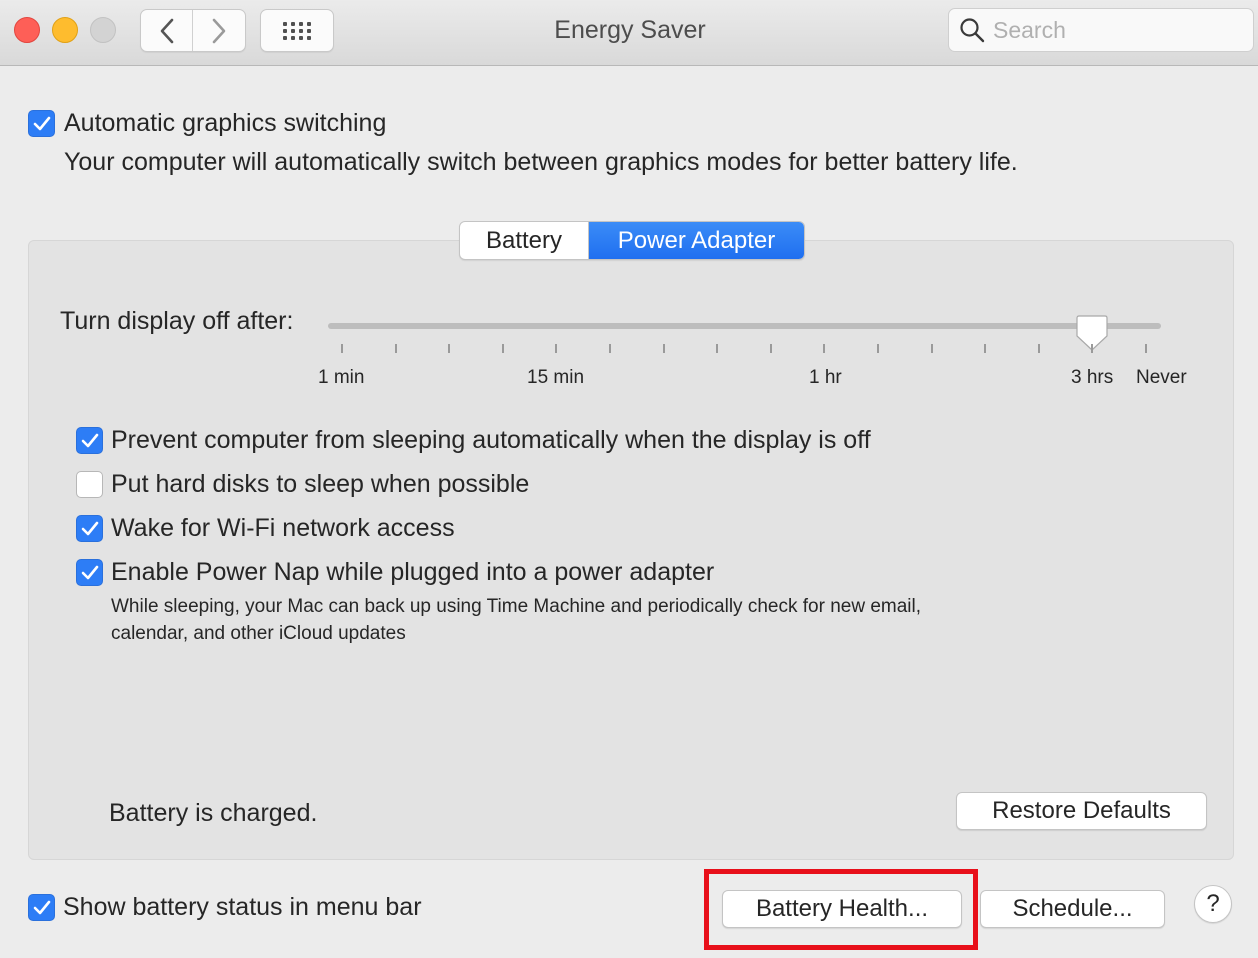 Image resolution: width=1258 pixels, height=958 pixels. I want to click on chevron-right-icon, so click(219, 30).